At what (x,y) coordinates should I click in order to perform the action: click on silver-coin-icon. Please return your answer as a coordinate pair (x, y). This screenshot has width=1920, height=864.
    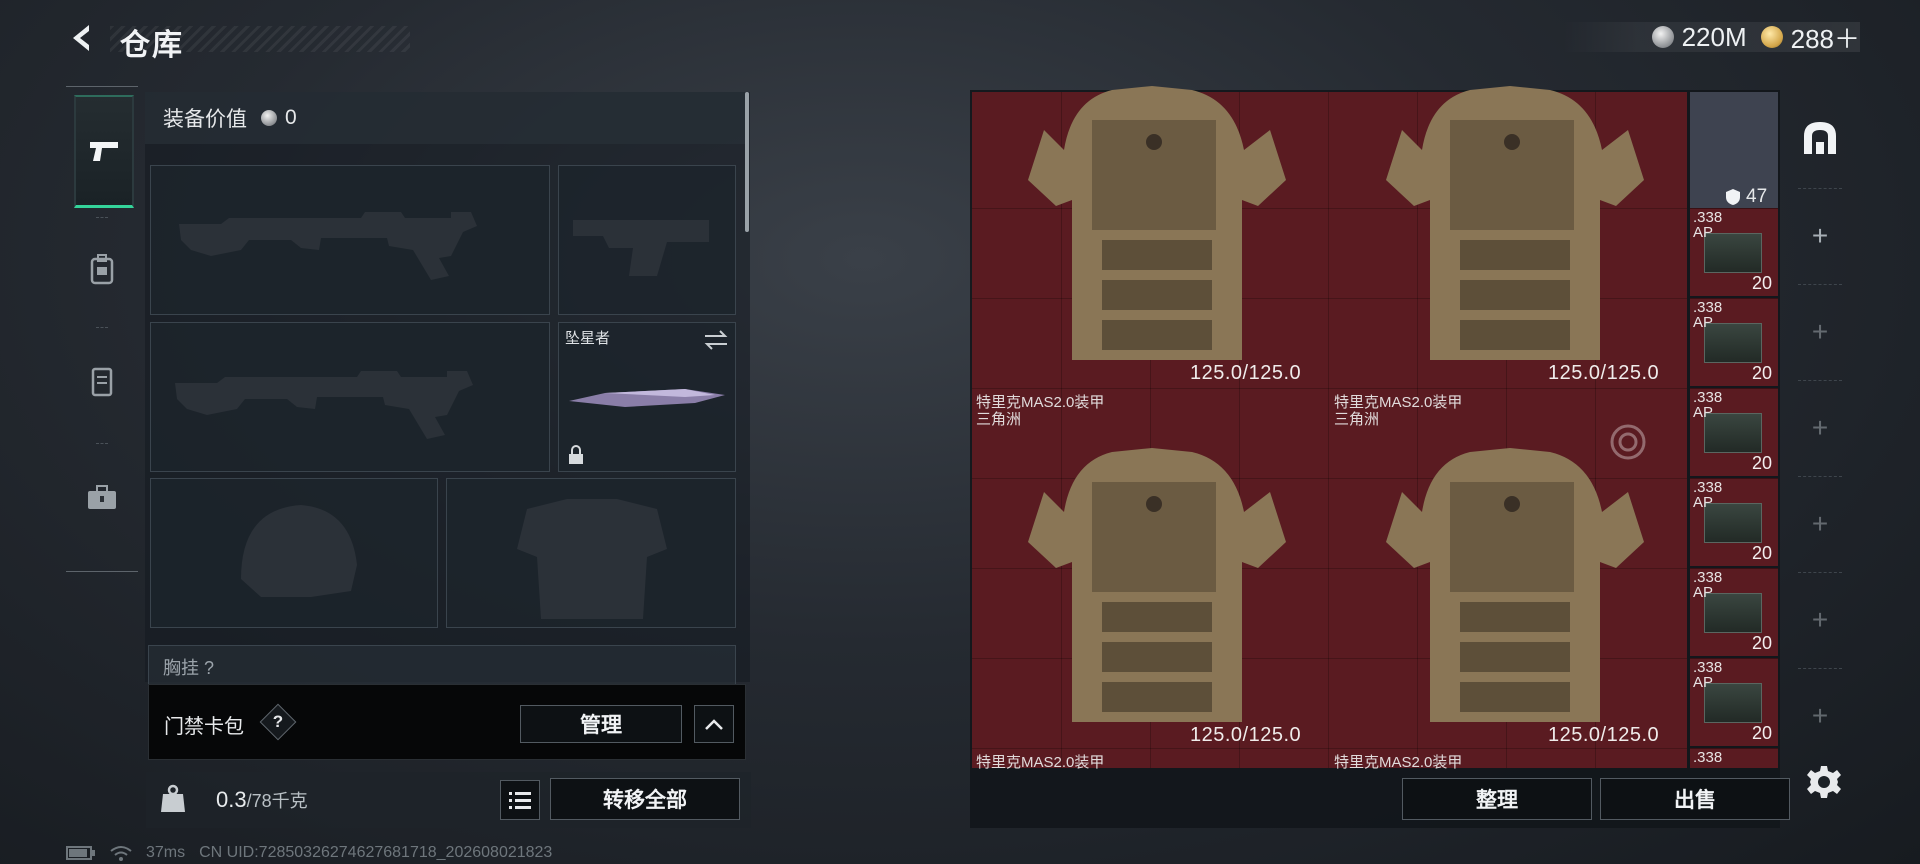
    Looking at the image, I should click on (269, 118).